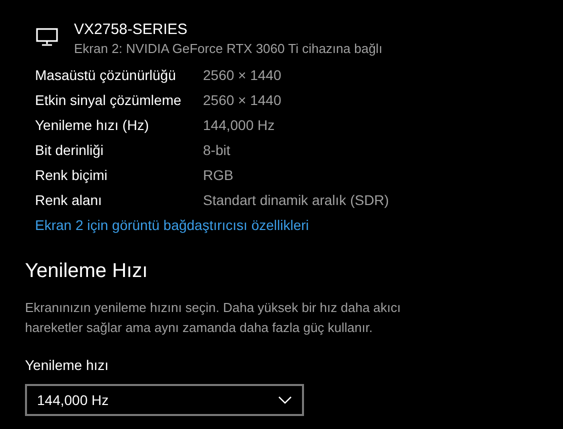 The image size is (563, 429). I want to click on property-value: Standart dinamik aralık (SDR), so click(296, 200).